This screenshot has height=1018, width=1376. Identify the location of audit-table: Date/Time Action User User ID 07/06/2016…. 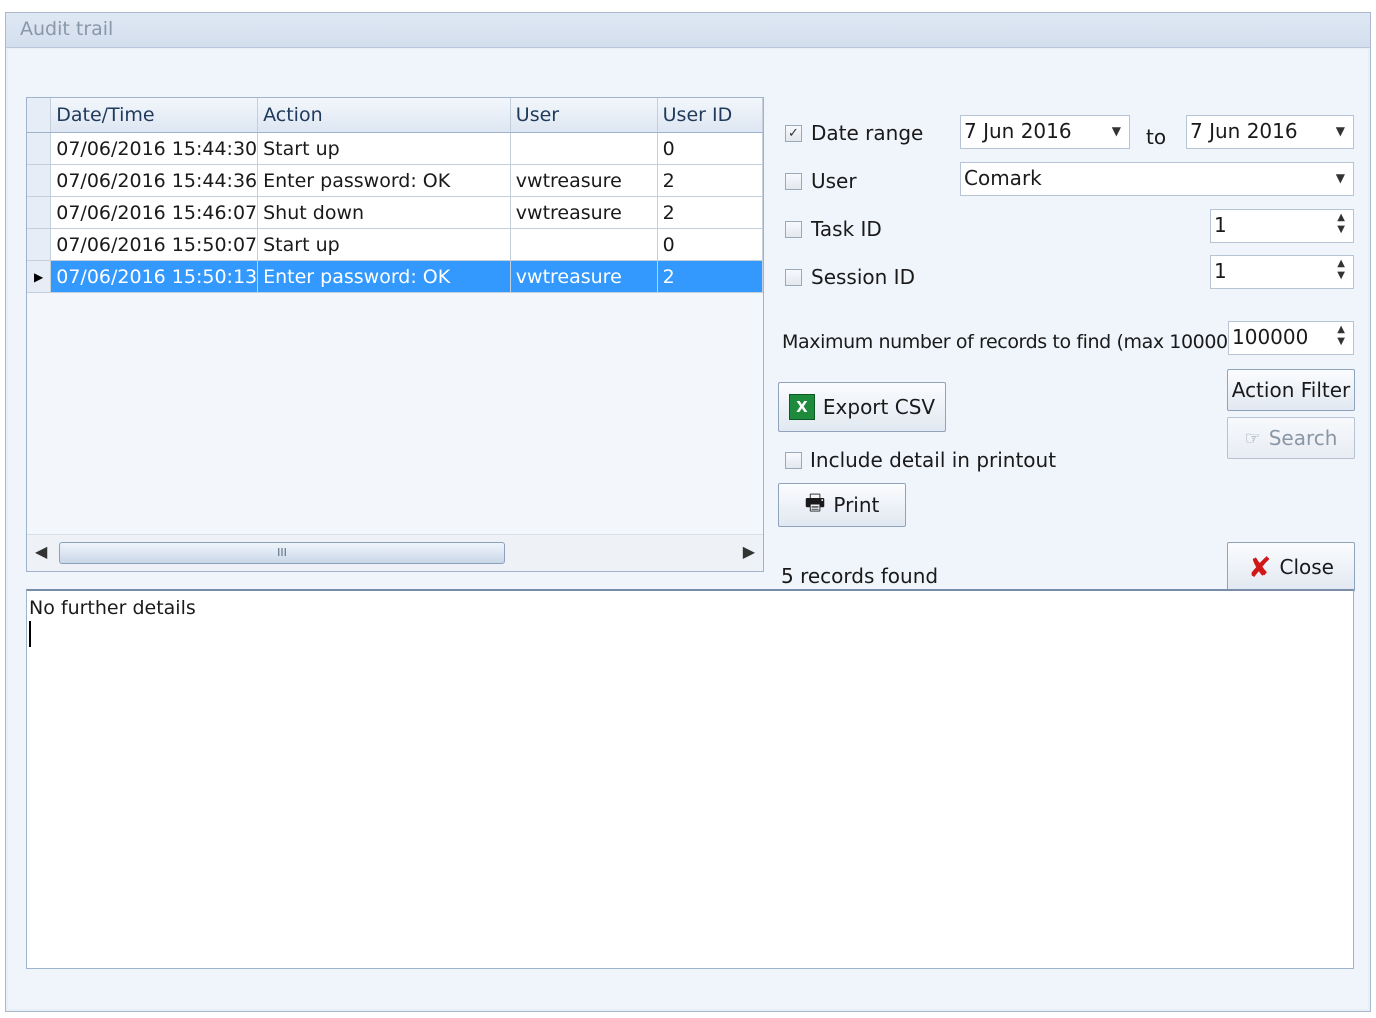
(395, 195).